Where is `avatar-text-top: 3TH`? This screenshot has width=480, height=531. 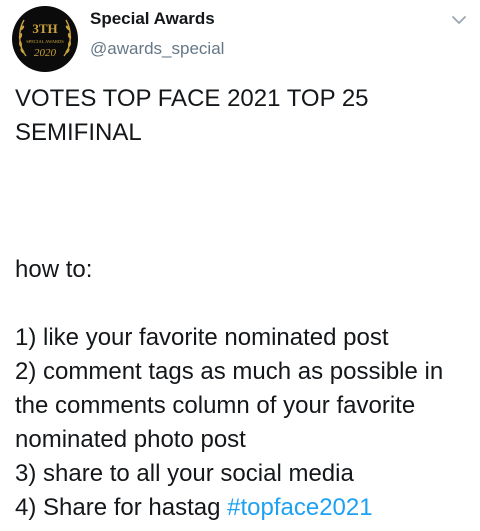
avatar-text-top: 3TH is located at coordinates (44, 28).